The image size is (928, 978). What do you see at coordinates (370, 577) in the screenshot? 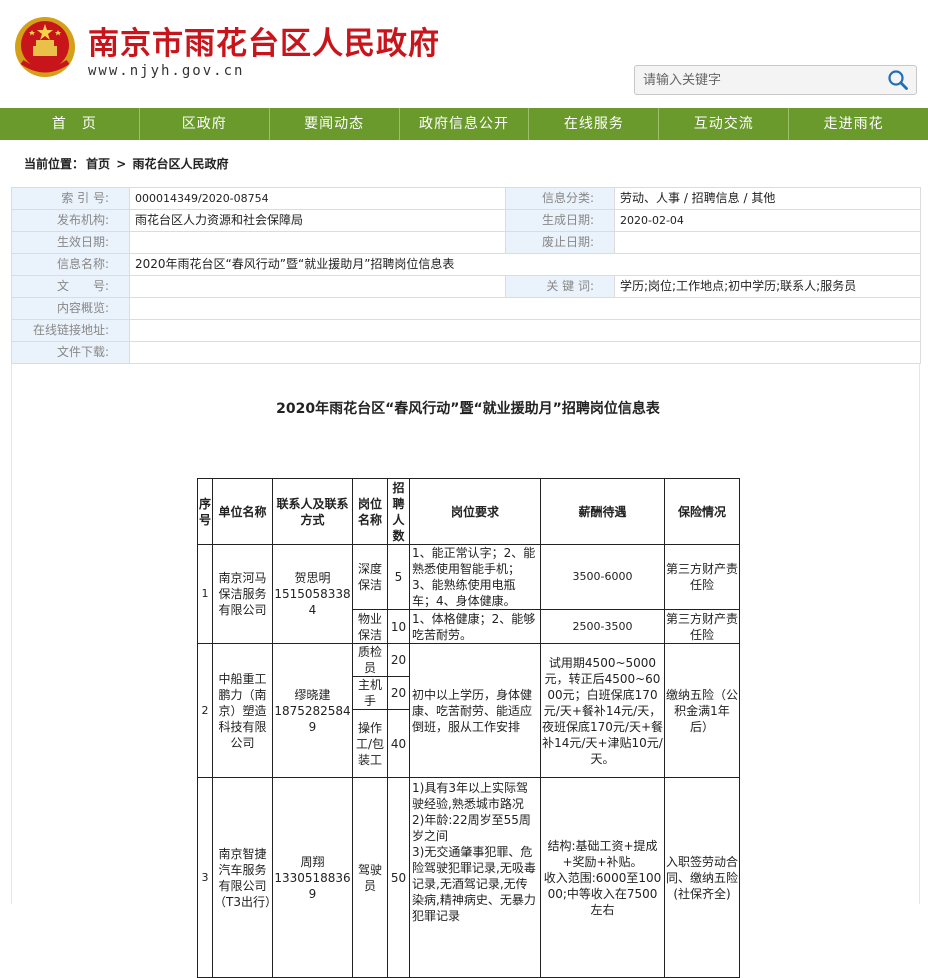
I see `position-name: 深度保洁` at bounding box center [370, 577].